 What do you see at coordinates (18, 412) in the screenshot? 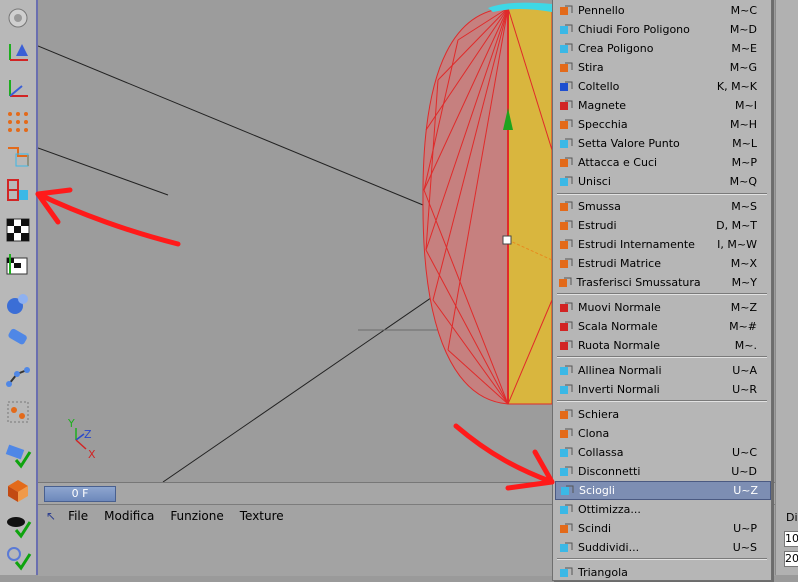
I see `animation-key-icon` at bounding box center [18, 412].